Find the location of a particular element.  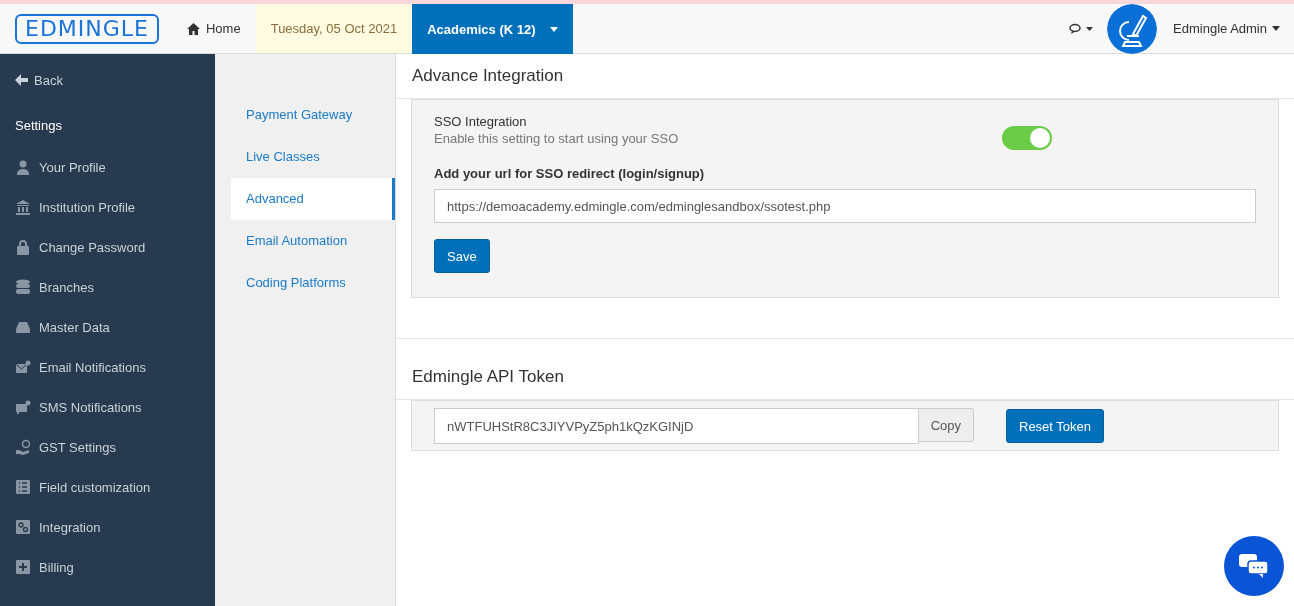

user-menu: Edmingle Admin is located at coordinates (1226, 28).